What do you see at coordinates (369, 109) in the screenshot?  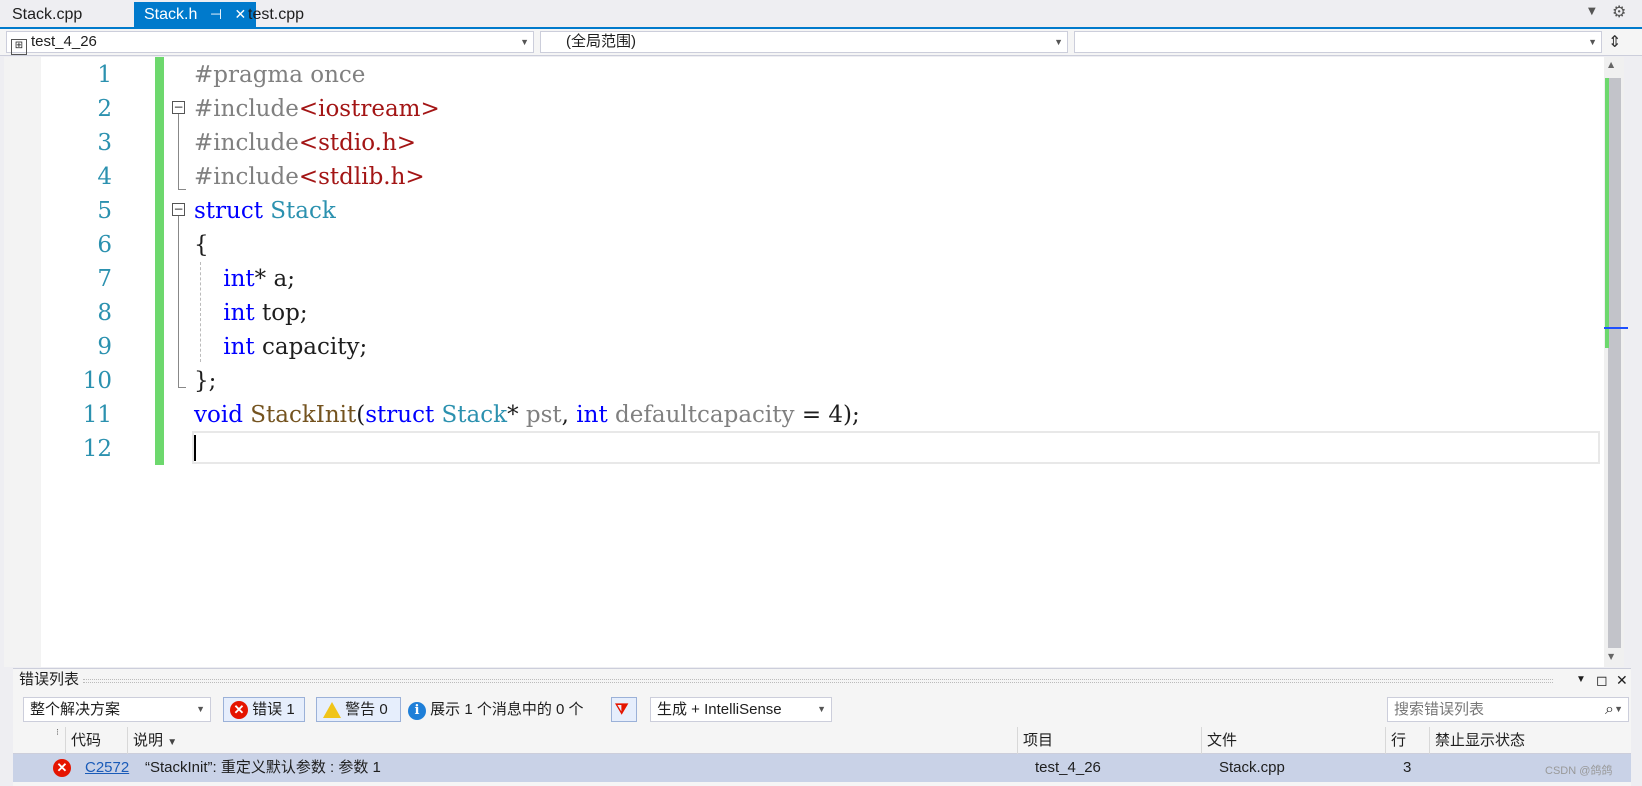 I see `include-path: <iostream>` at bounding box center [369, 109].